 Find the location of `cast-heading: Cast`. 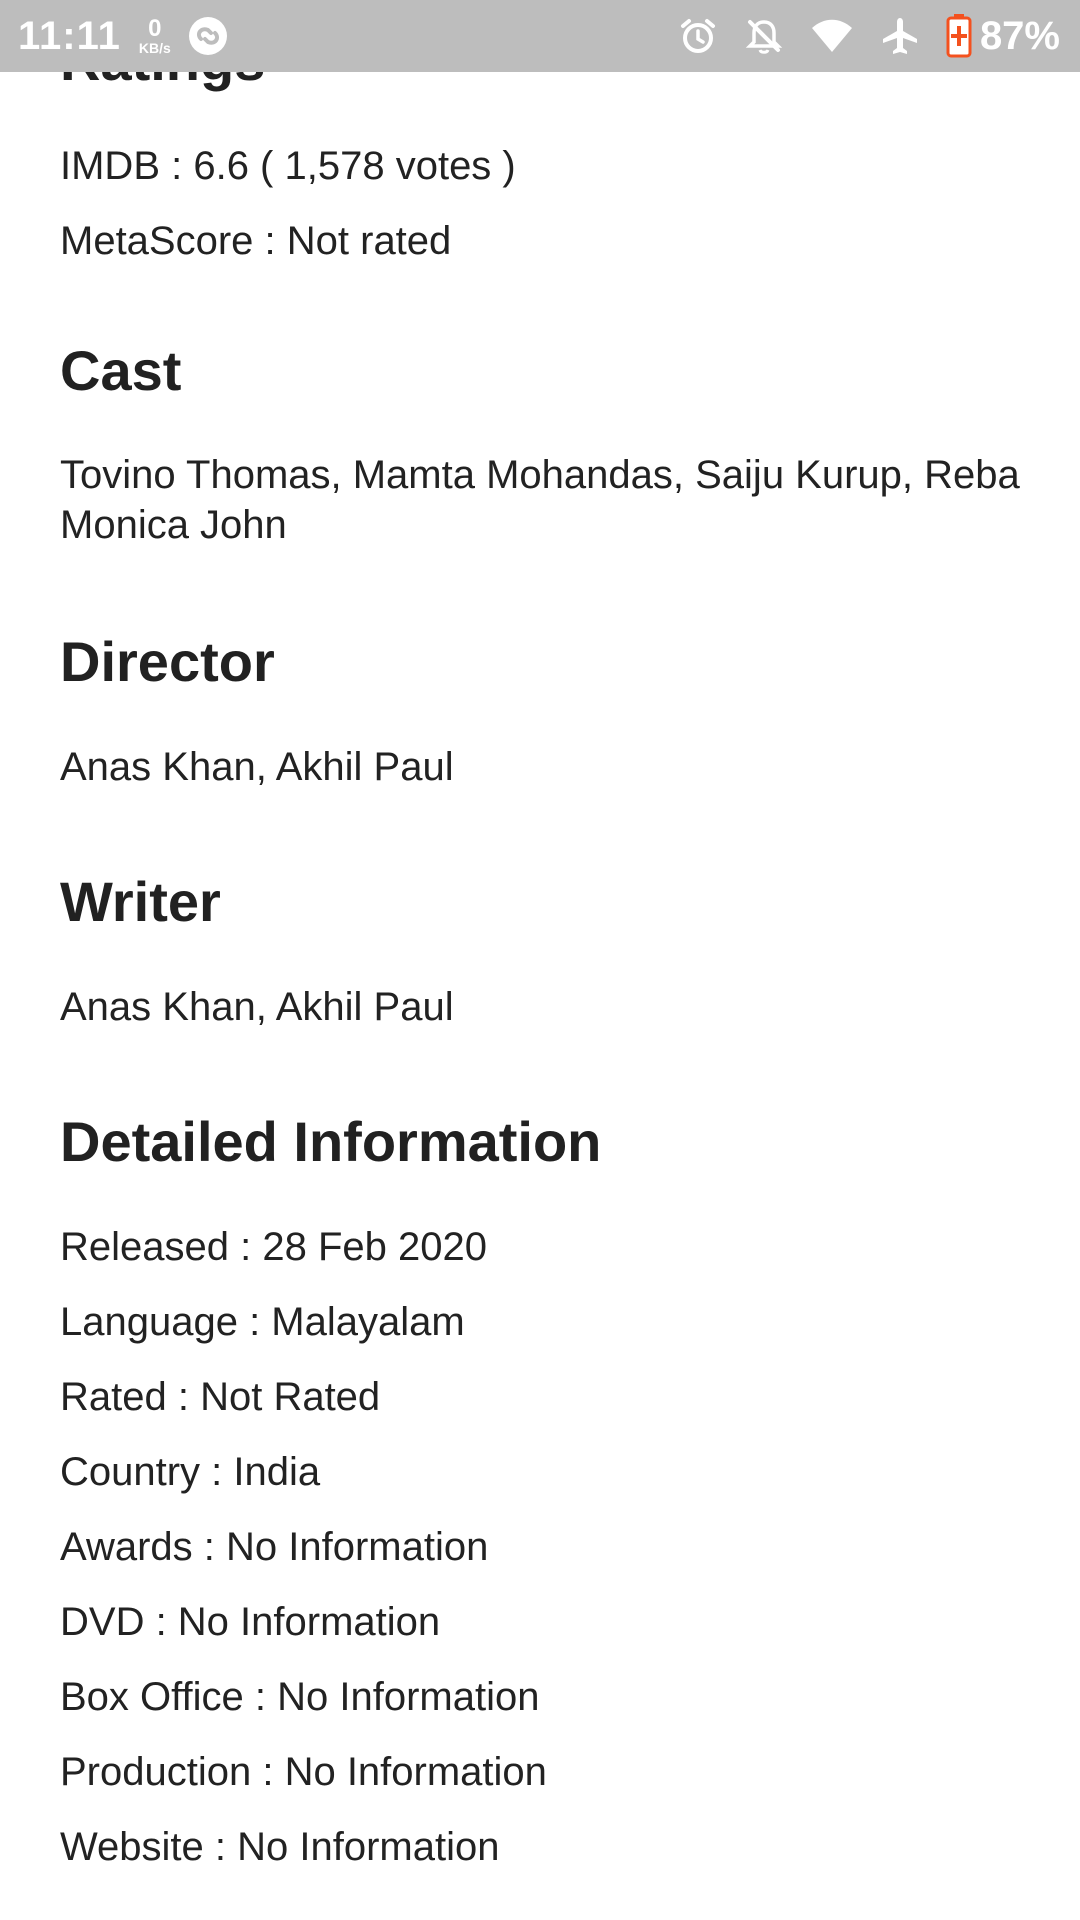

cast-heading: Cast is located at coordinates (121, 370).